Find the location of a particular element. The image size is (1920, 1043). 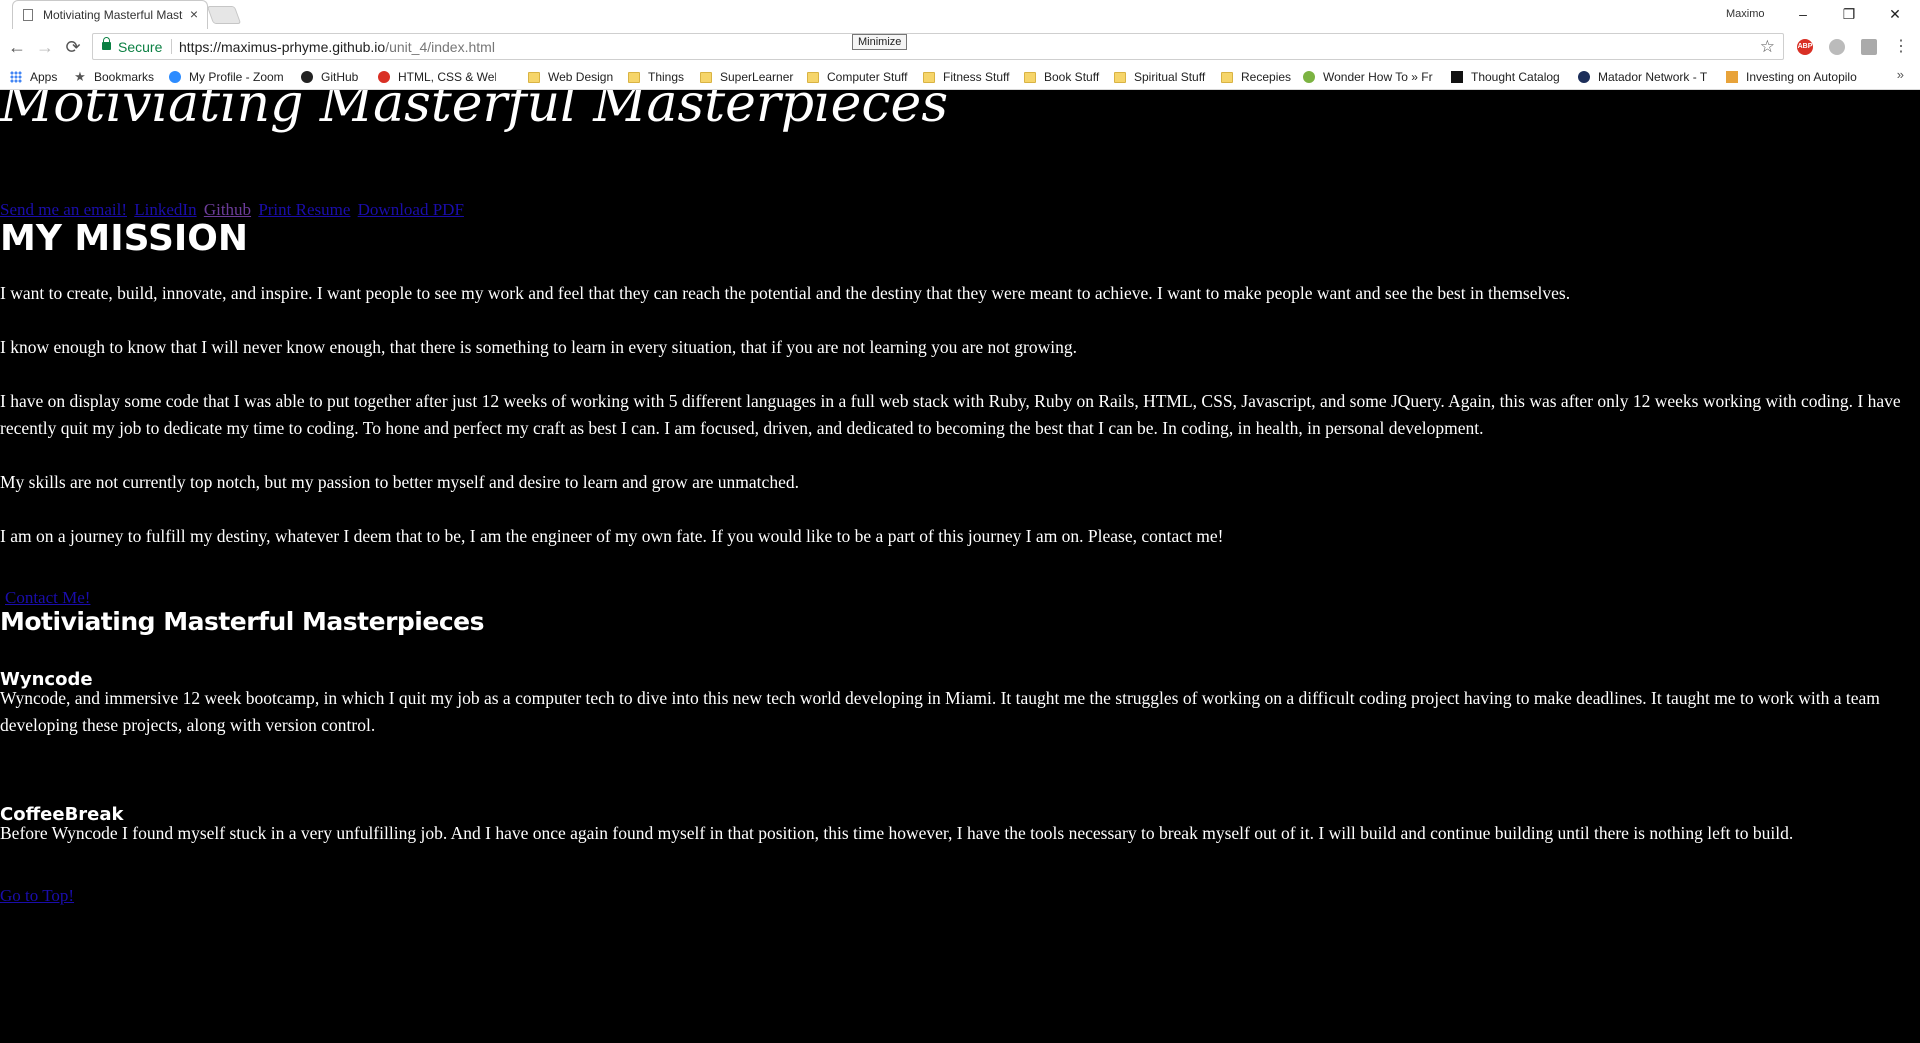

apps-icon is located at coordinates (16, 77).